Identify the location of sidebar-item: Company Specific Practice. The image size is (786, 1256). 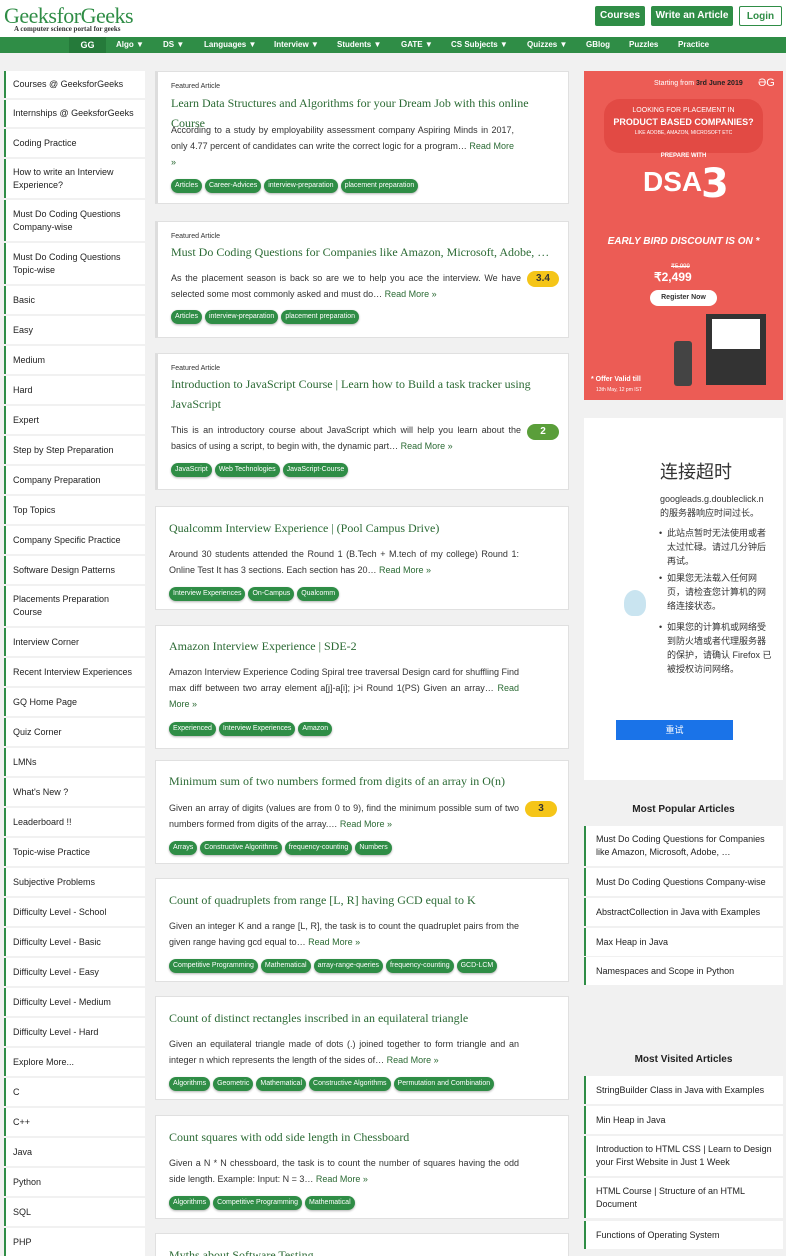
(74, 540).